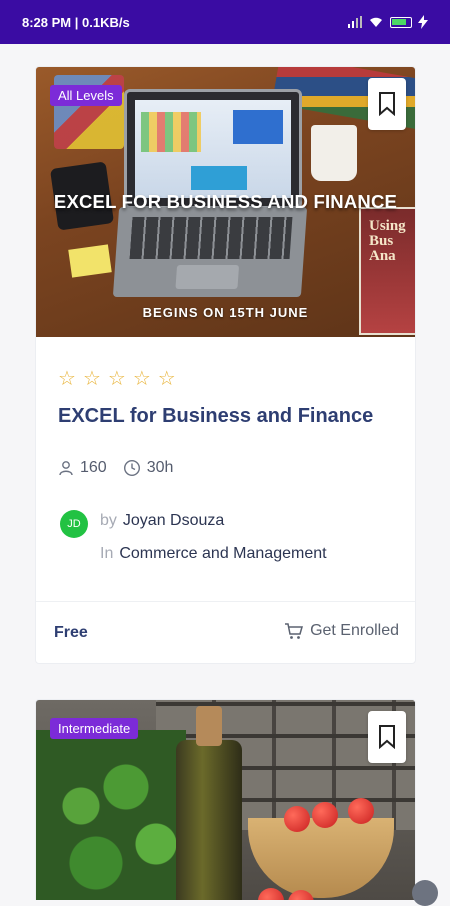 This screenshot has height=906, width=450. I want to click on author-prefix: by, so click(108, 520).